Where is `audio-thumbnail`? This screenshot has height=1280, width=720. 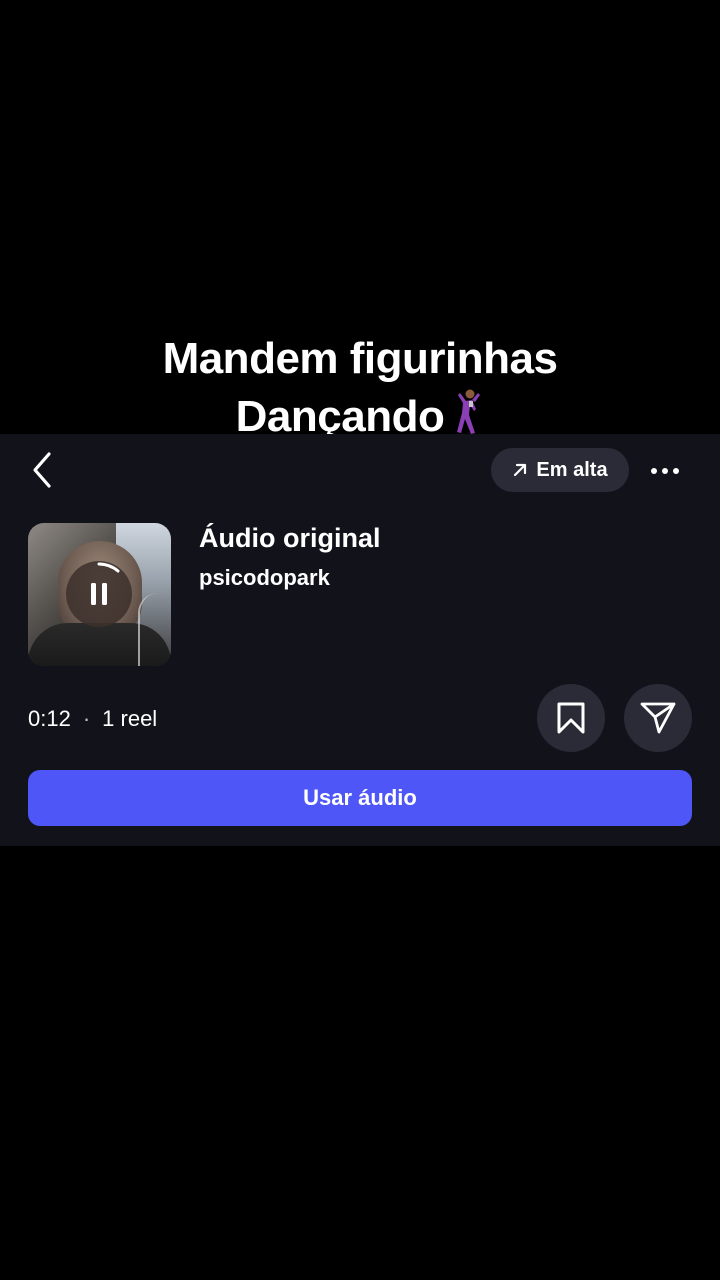
audio-thumbnail is located at coordinates (99, 594).